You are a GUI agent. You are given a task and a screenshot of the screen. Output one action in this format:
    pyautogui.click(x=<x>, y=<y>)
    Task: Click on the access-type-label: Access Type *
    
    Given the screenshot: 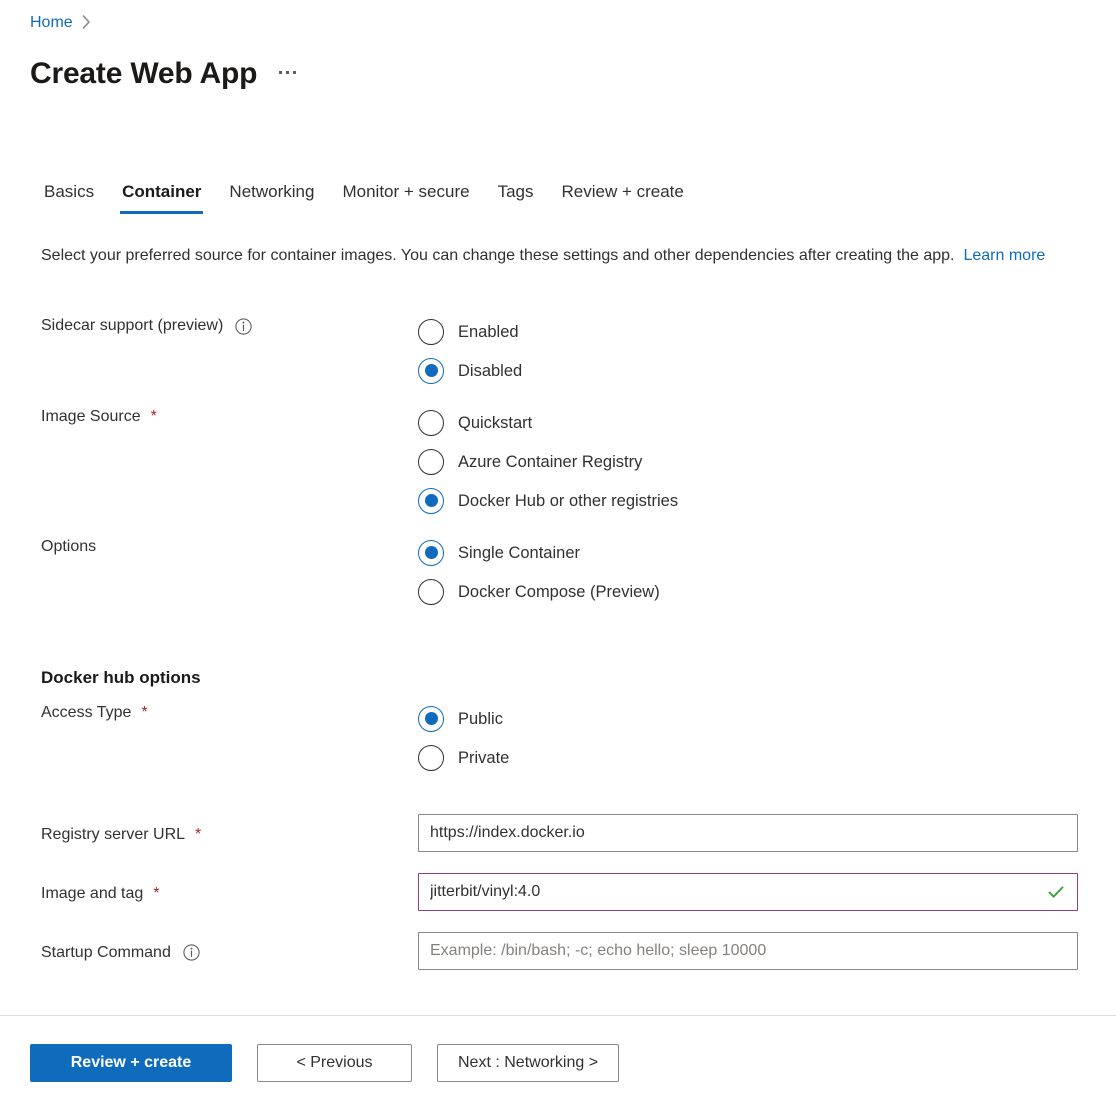 What is the action you would take?
    pyautogui.click(x=229, y=711)
    